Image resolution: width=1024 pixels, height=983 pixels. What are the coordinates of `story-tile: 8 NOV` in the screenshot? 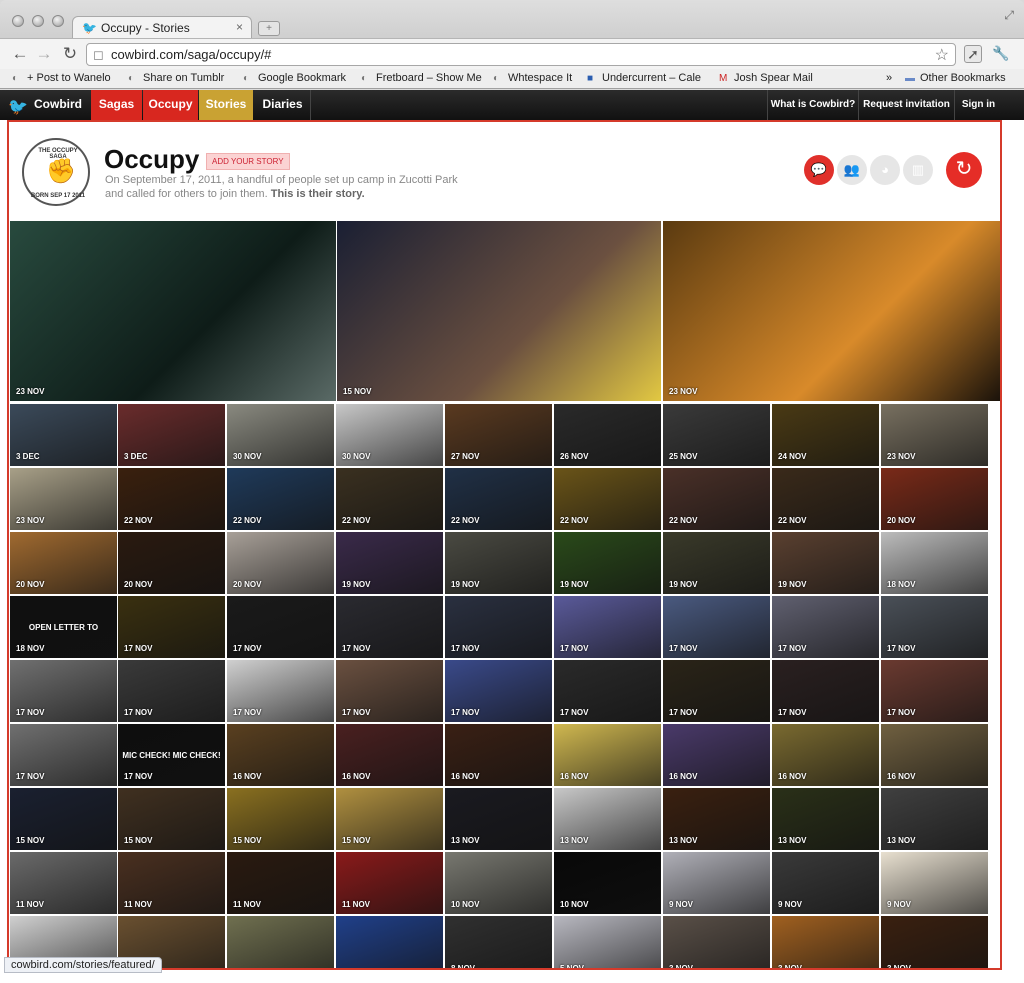 It's located at (498, 942).